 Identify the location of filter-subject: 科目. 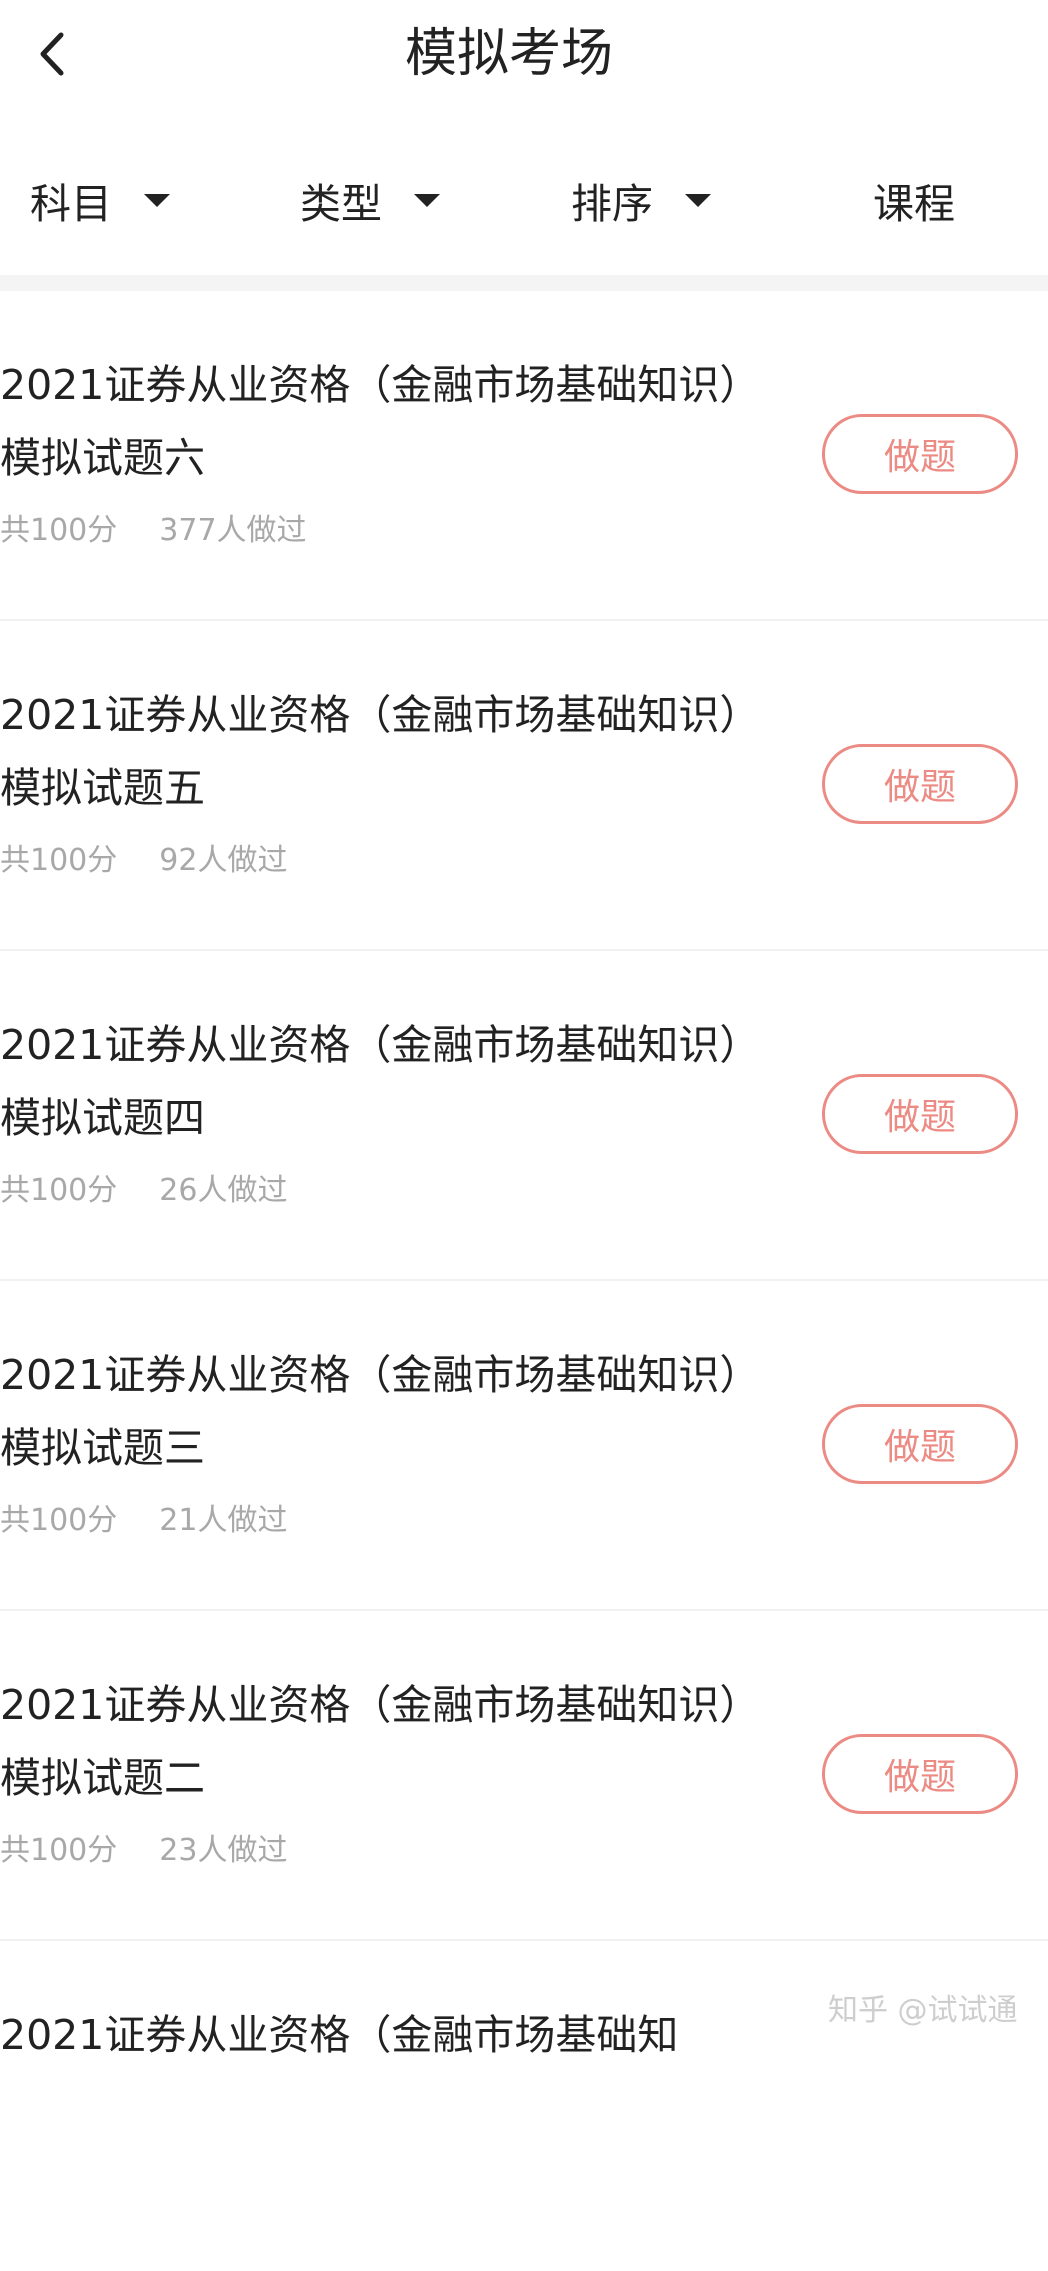
(100, 200).